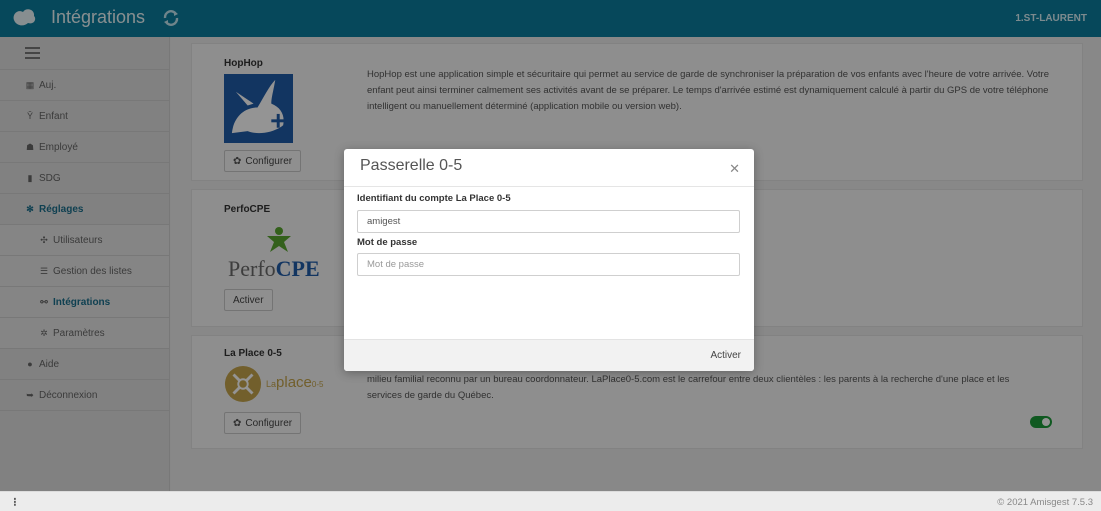 The image size is (1101, 511). What do you see at coordinates (15, 502) in the screenshot?
I see `more-options-icon: ⁝` at bounding box center [15, 502].